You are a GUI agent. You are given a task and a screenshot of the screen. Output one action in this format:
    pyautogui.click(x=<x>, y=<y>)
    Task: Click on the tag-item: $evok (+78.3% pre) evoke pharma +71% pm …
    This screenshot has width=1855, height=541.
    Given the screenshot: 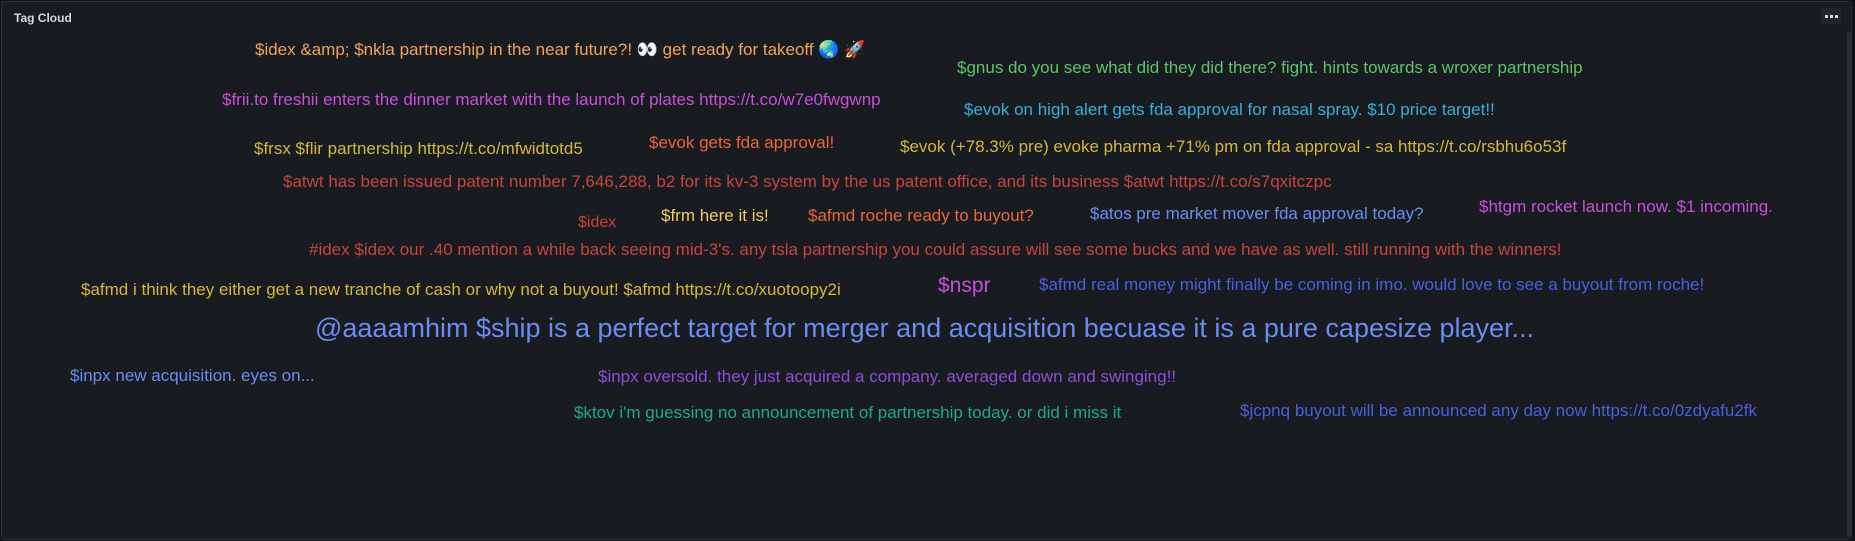 What is the action you would take?
    pyautogui.click(x=1233, y=146)
    